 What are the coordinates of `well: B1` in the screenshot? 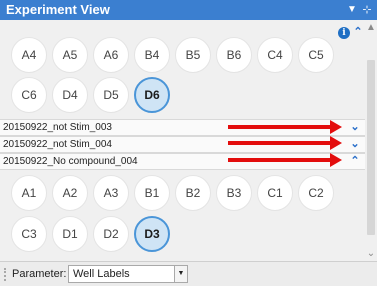 It's located at (152, 193).